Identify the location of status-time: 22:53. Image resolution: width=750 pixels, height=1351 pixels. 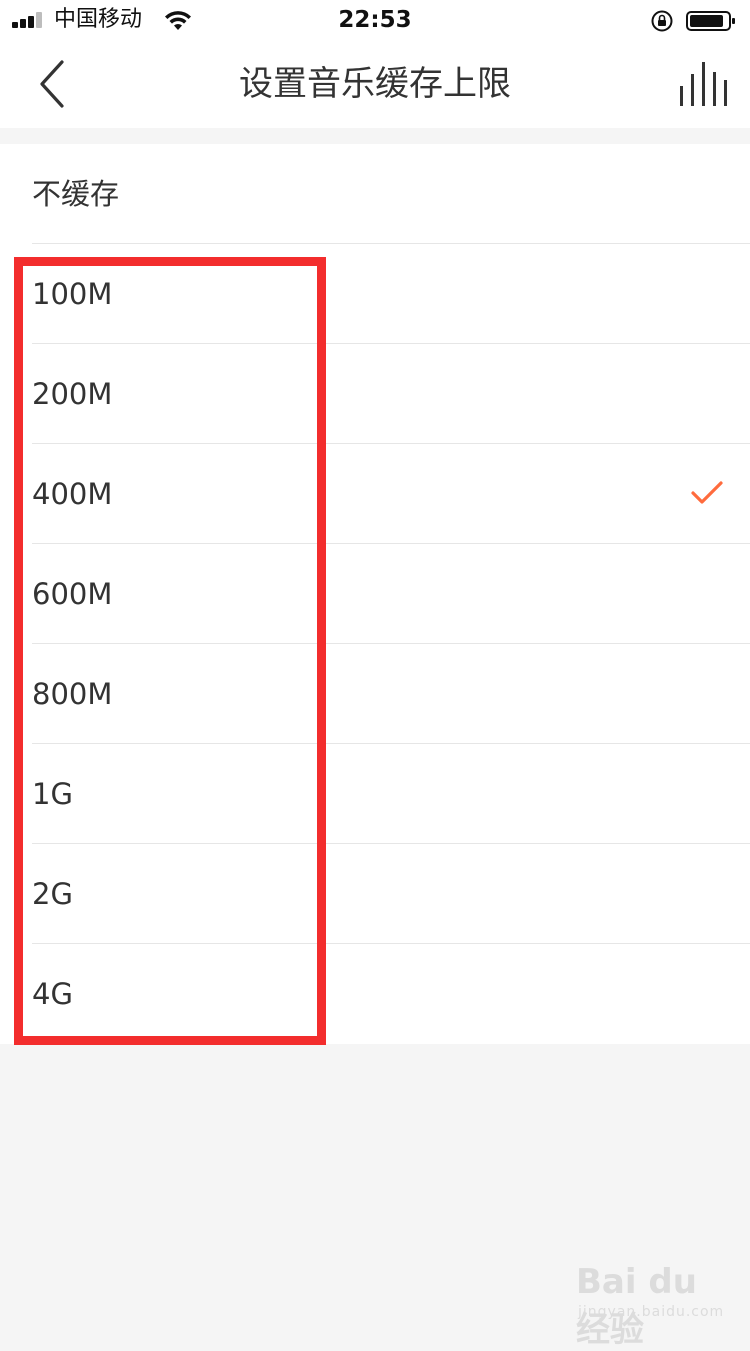
(375, 20).